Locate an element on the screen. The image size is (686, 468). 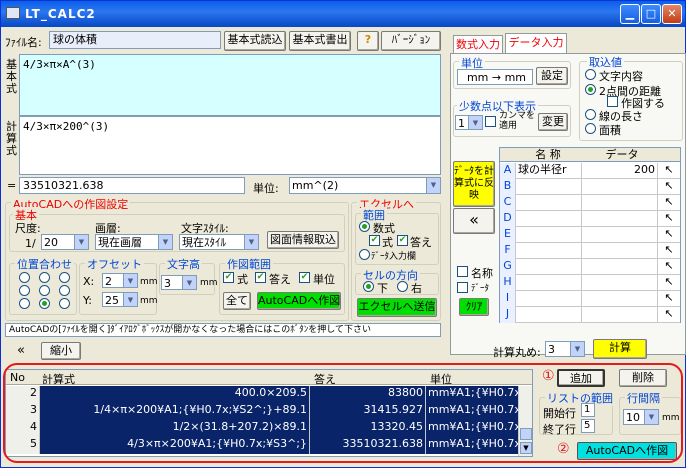
all-button: 全て is located at coordinates (237, 301).